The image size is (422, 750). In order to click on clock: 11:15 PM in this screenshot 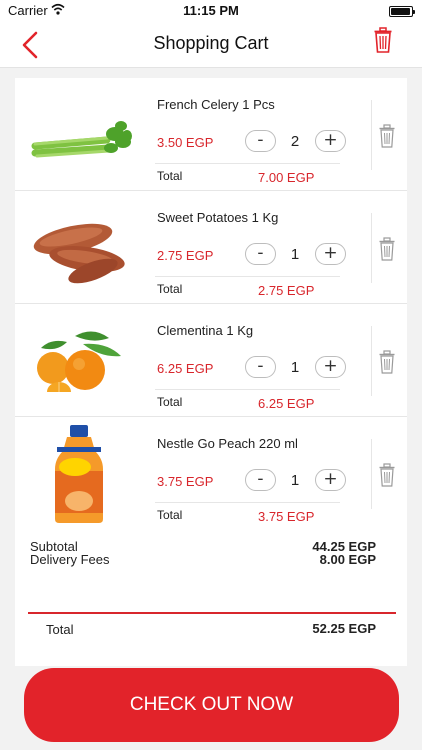, I will do `click(211, 10)`.